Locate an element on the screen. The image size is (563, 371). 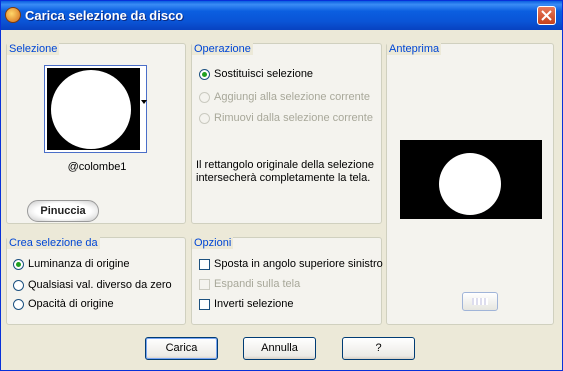
selection-thumbnail is located at coordinates (93, 109).